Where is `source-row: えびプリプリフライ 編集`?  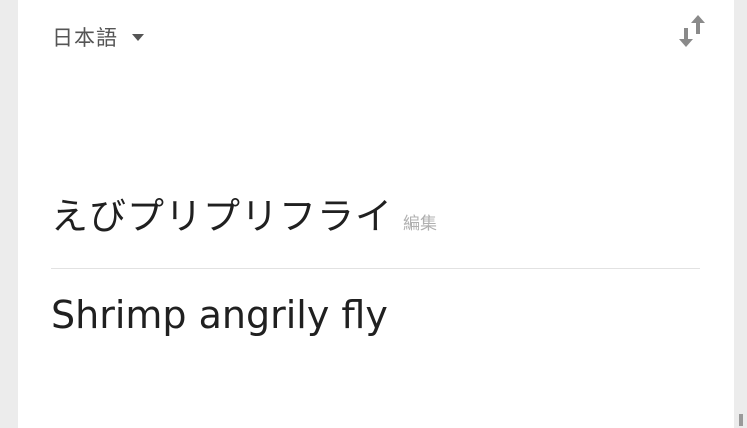 source-row: えびプリプリフライ 編集 is located at coordinates (244, 213).